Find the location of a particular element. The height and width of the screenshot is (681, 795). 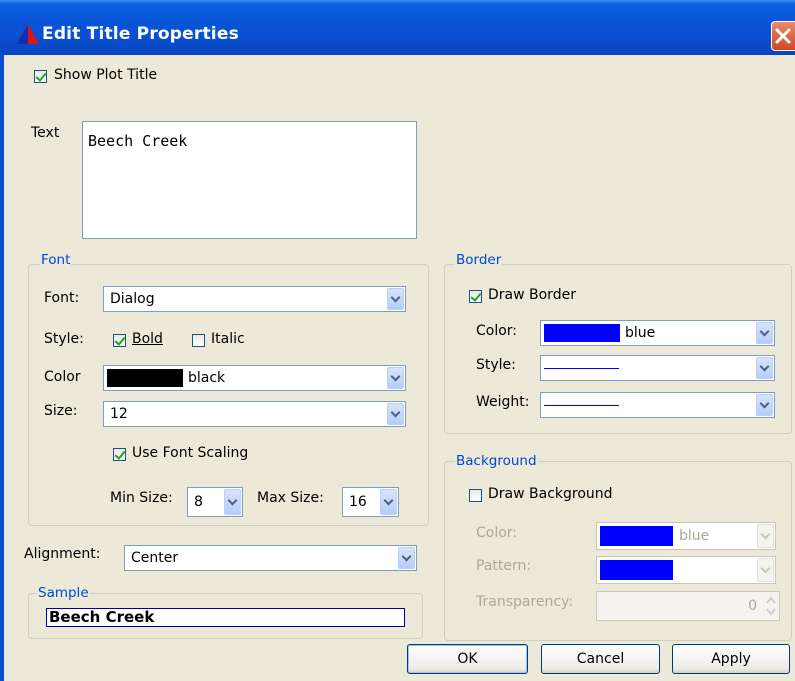

draw-border-checkbox is located at coordinates (475, 296).